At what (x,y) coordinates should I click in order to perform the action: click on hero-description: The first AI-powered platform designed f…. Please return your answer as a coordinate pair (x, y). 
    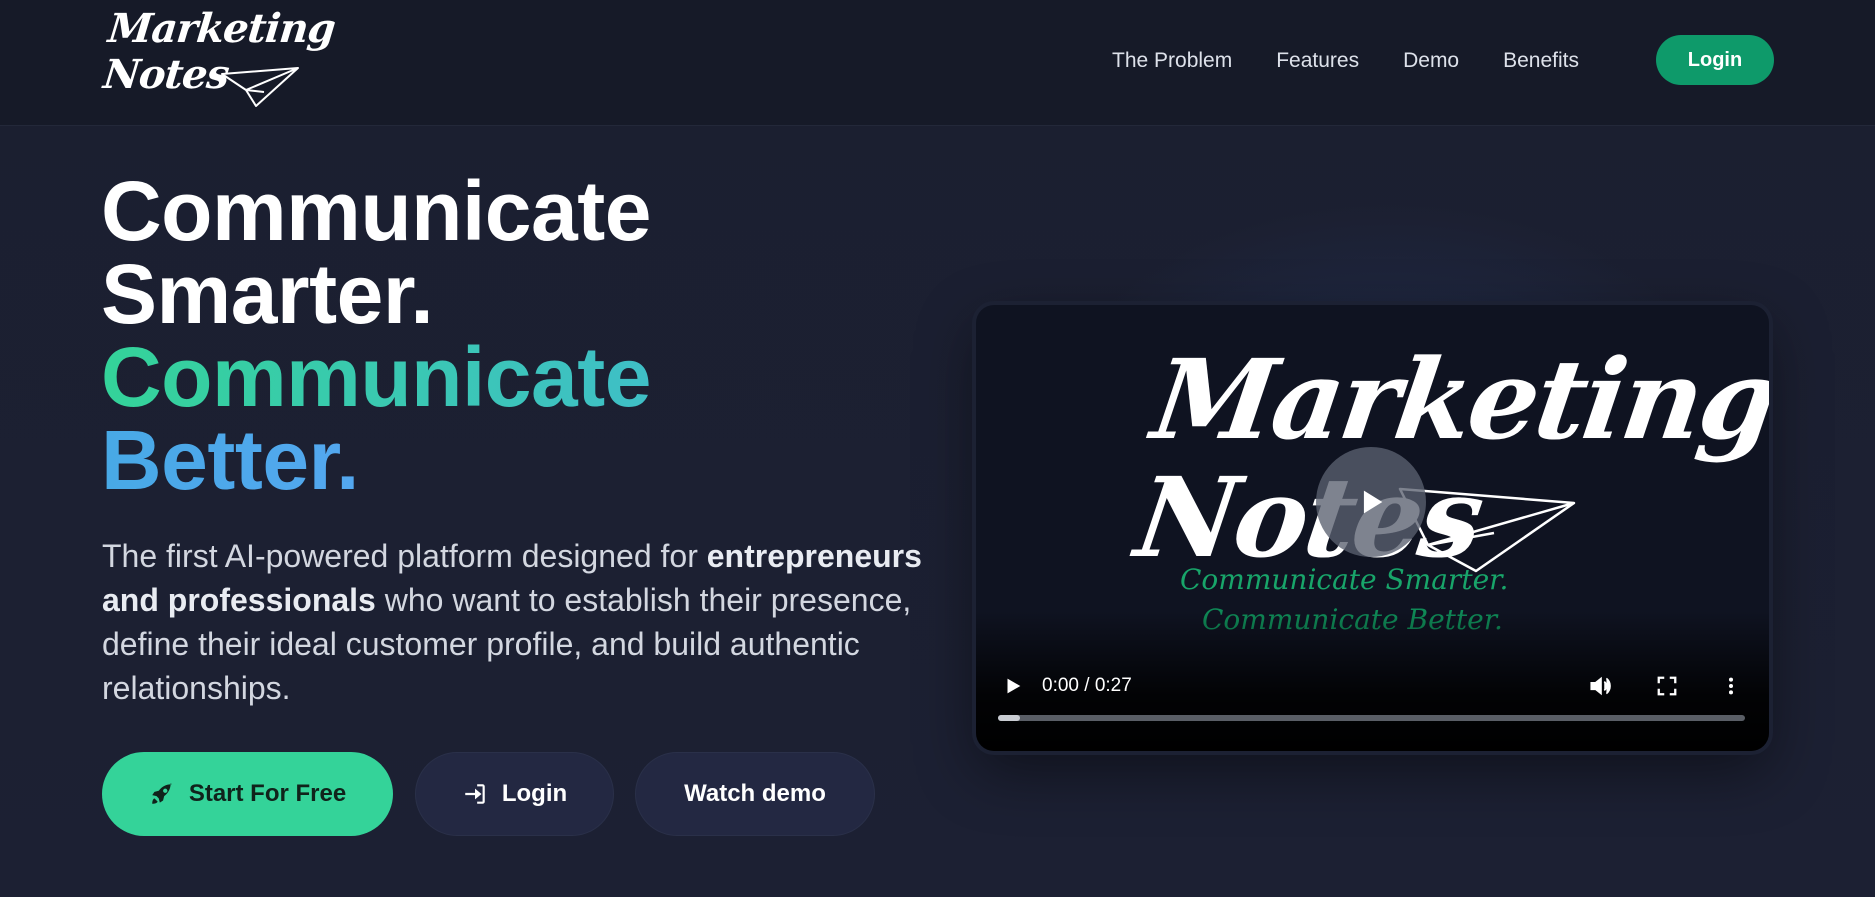
    Looking at the image, I should click on (512, 622).